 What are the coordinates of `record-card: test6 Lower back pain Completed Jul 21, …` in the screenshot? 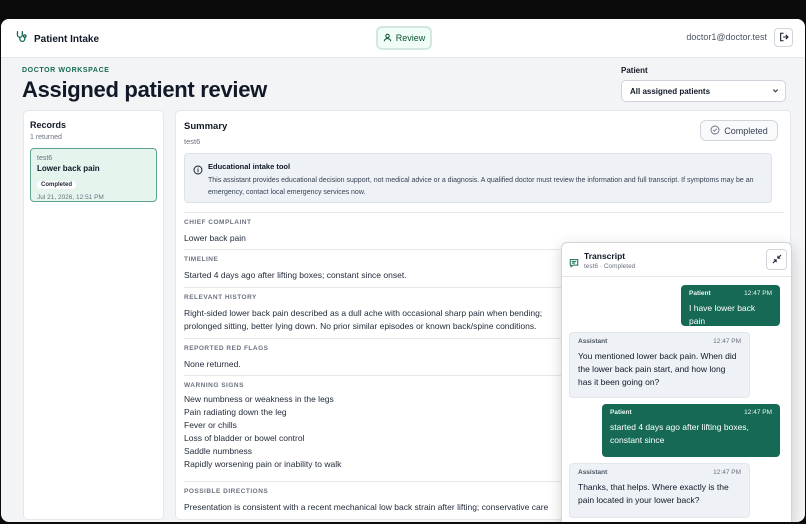 It's located at (93, 175).